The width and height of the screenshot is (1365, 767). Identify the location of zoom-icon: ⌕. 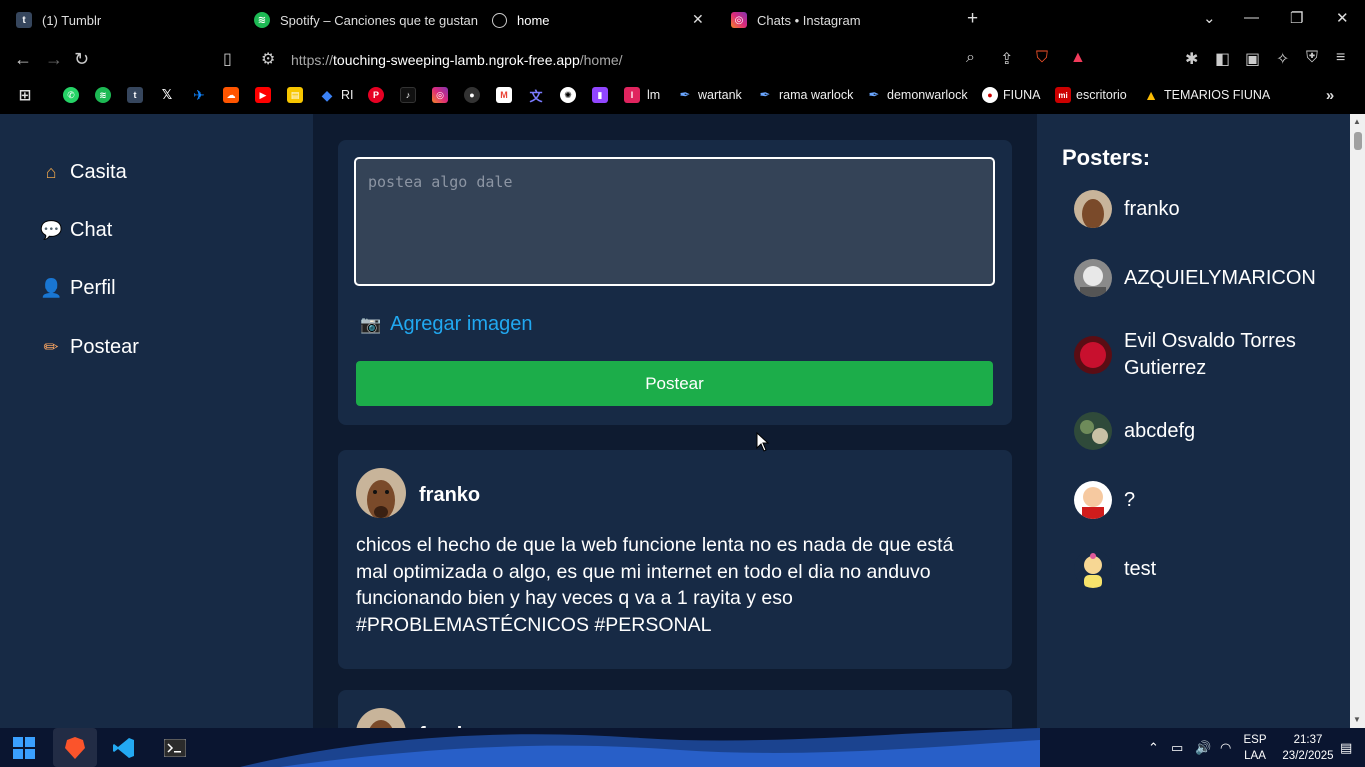
(970, 58).